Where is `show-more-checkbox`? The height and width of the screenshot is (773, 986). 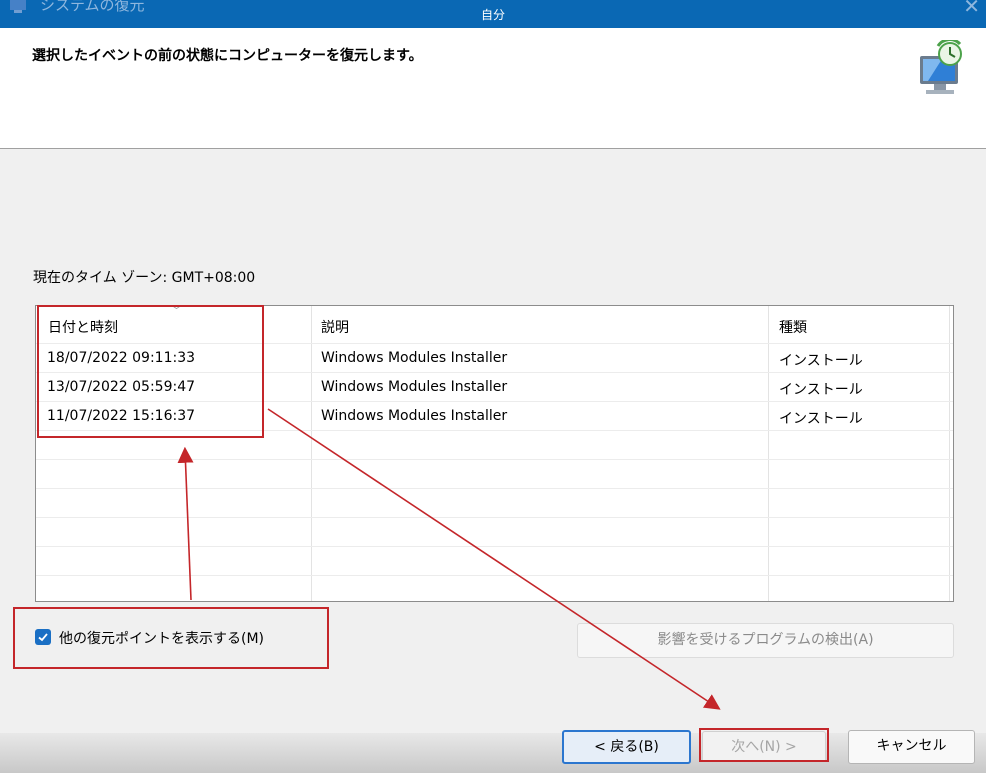 show-more-checkbox is located at coordinates (43, 637).